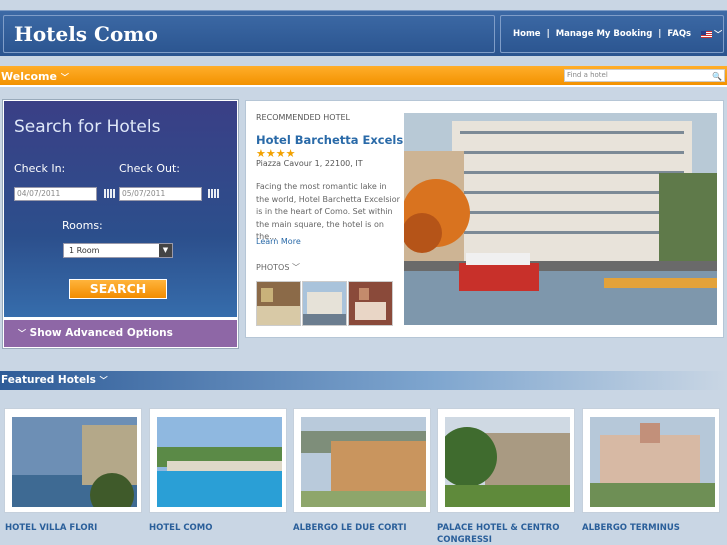 The height and width of the screenshot is (545, 727). What do you see at coordinates (249, 34) in the screenshot?
I see `logo-box: Hotels Como` at bounding box center [249, 34].